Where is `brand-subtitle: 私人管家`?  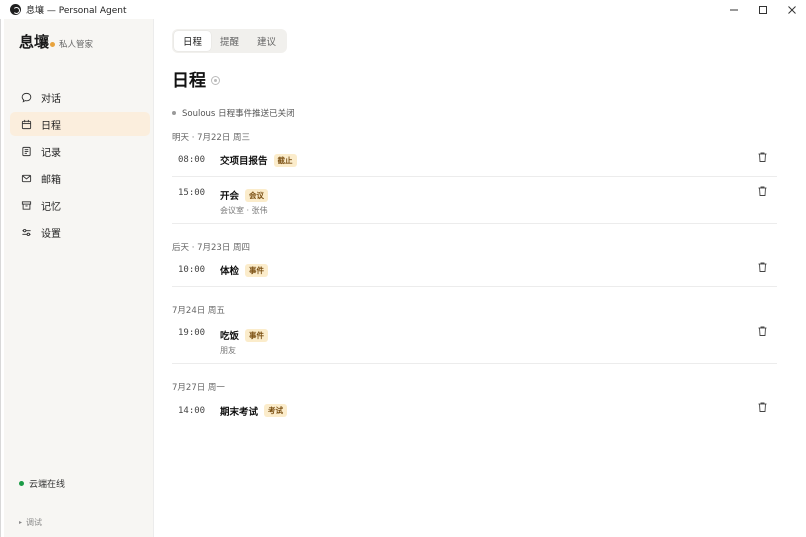 brand-subtitle: 私人管家 is located at coordinates (76, 45).